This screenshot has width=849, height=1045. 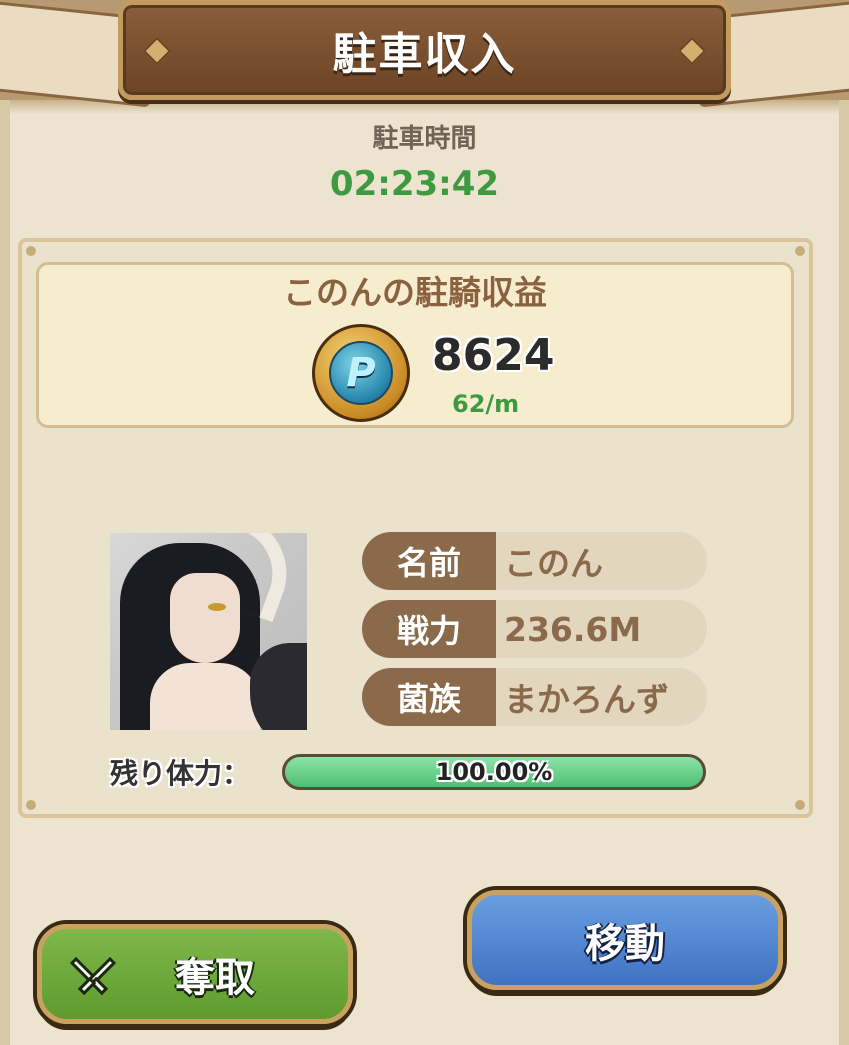 I want to click on move-button: 移動, so click(x=625, y=940).